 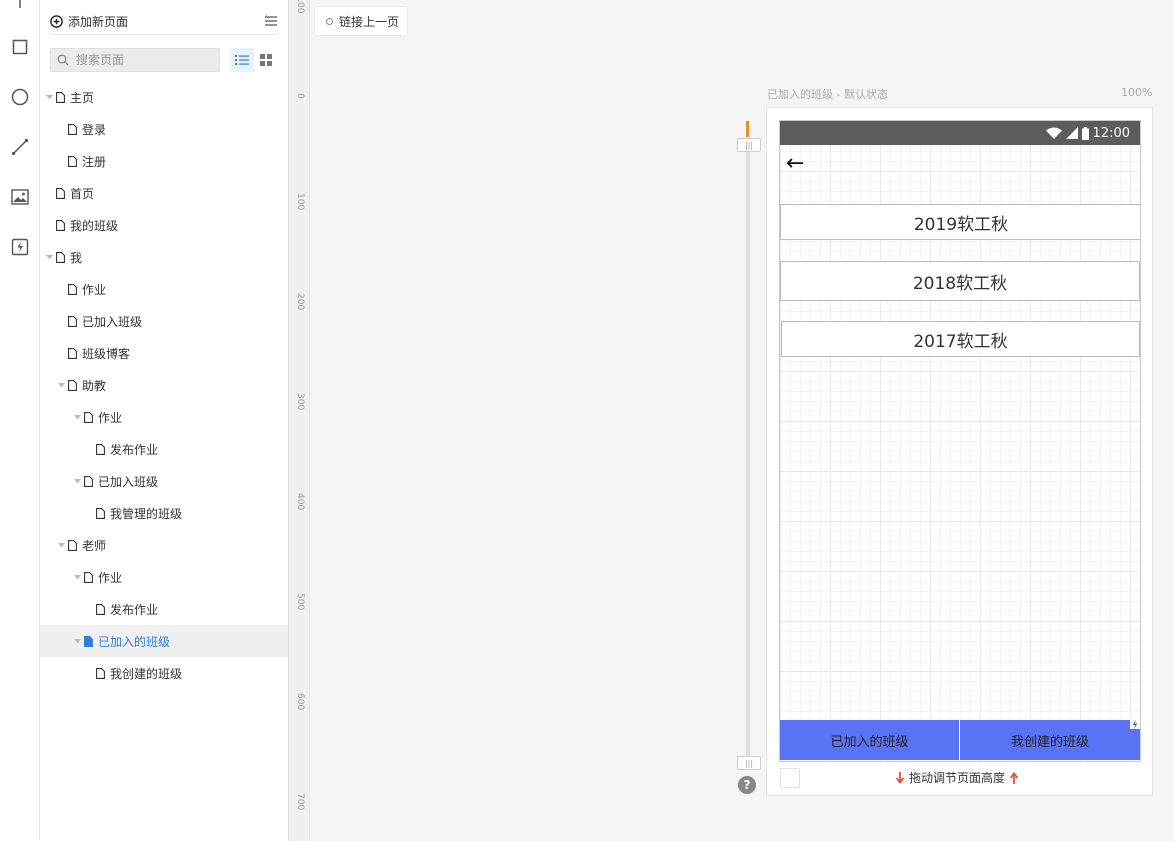 What do you see at coordinates (1111, 133) in the screenshot?
I see `status-time: 12:00` at bounding box center [1111, 133].